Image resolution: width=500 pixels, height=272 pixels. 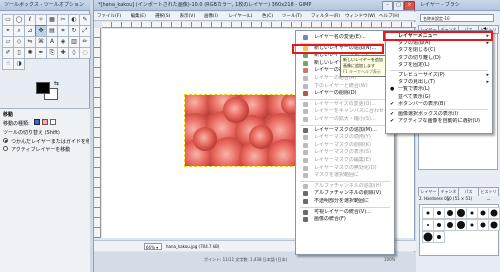 What do you see at coordinates (439, 114) in the screenshot?
I see `tab-menu-item: ✔ 画像選択ボックスの表示(I)` at bounding box center [439, 114].